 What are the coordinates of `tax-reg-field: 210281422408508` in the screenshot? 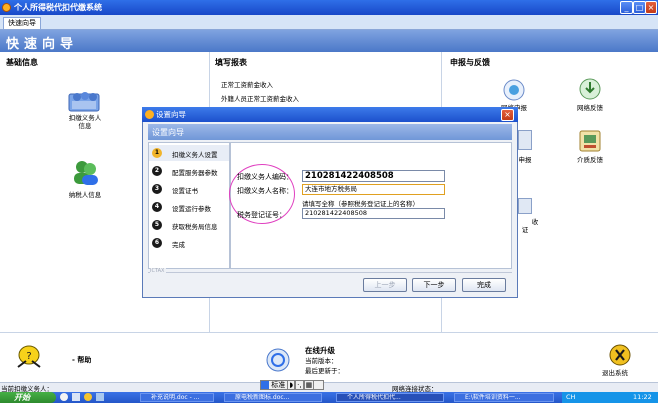 It's located at (373, 213).